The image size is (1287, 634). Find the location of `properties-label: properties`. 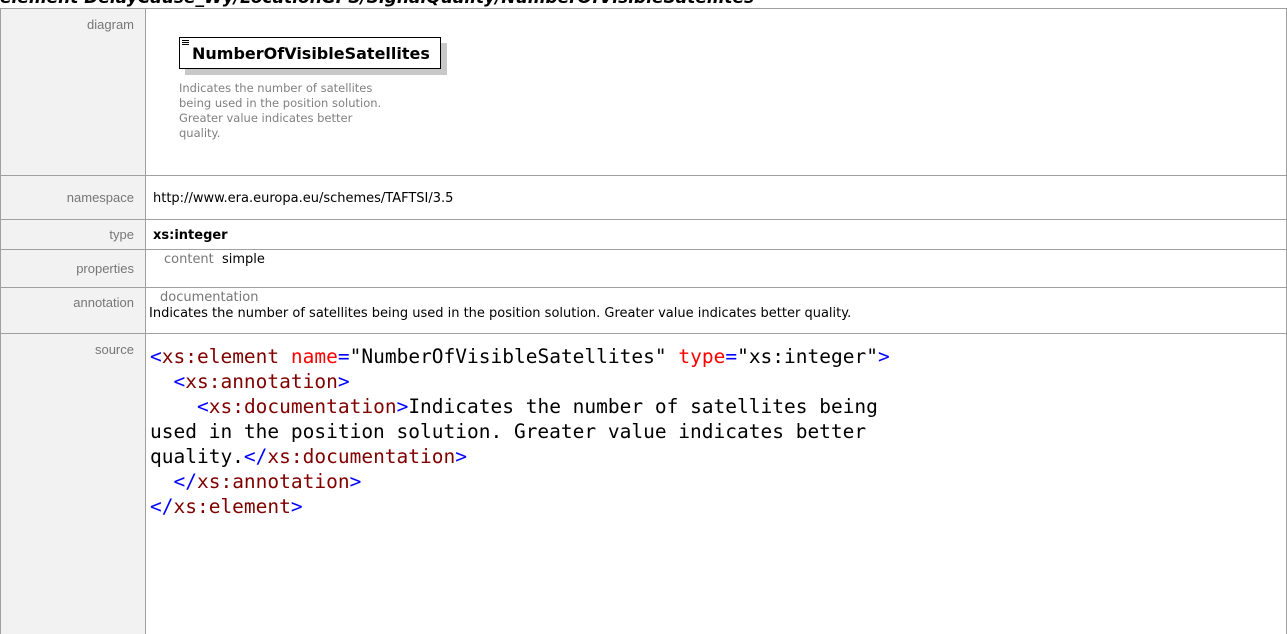

properties-label: properties is located at coordinates (73, 268).